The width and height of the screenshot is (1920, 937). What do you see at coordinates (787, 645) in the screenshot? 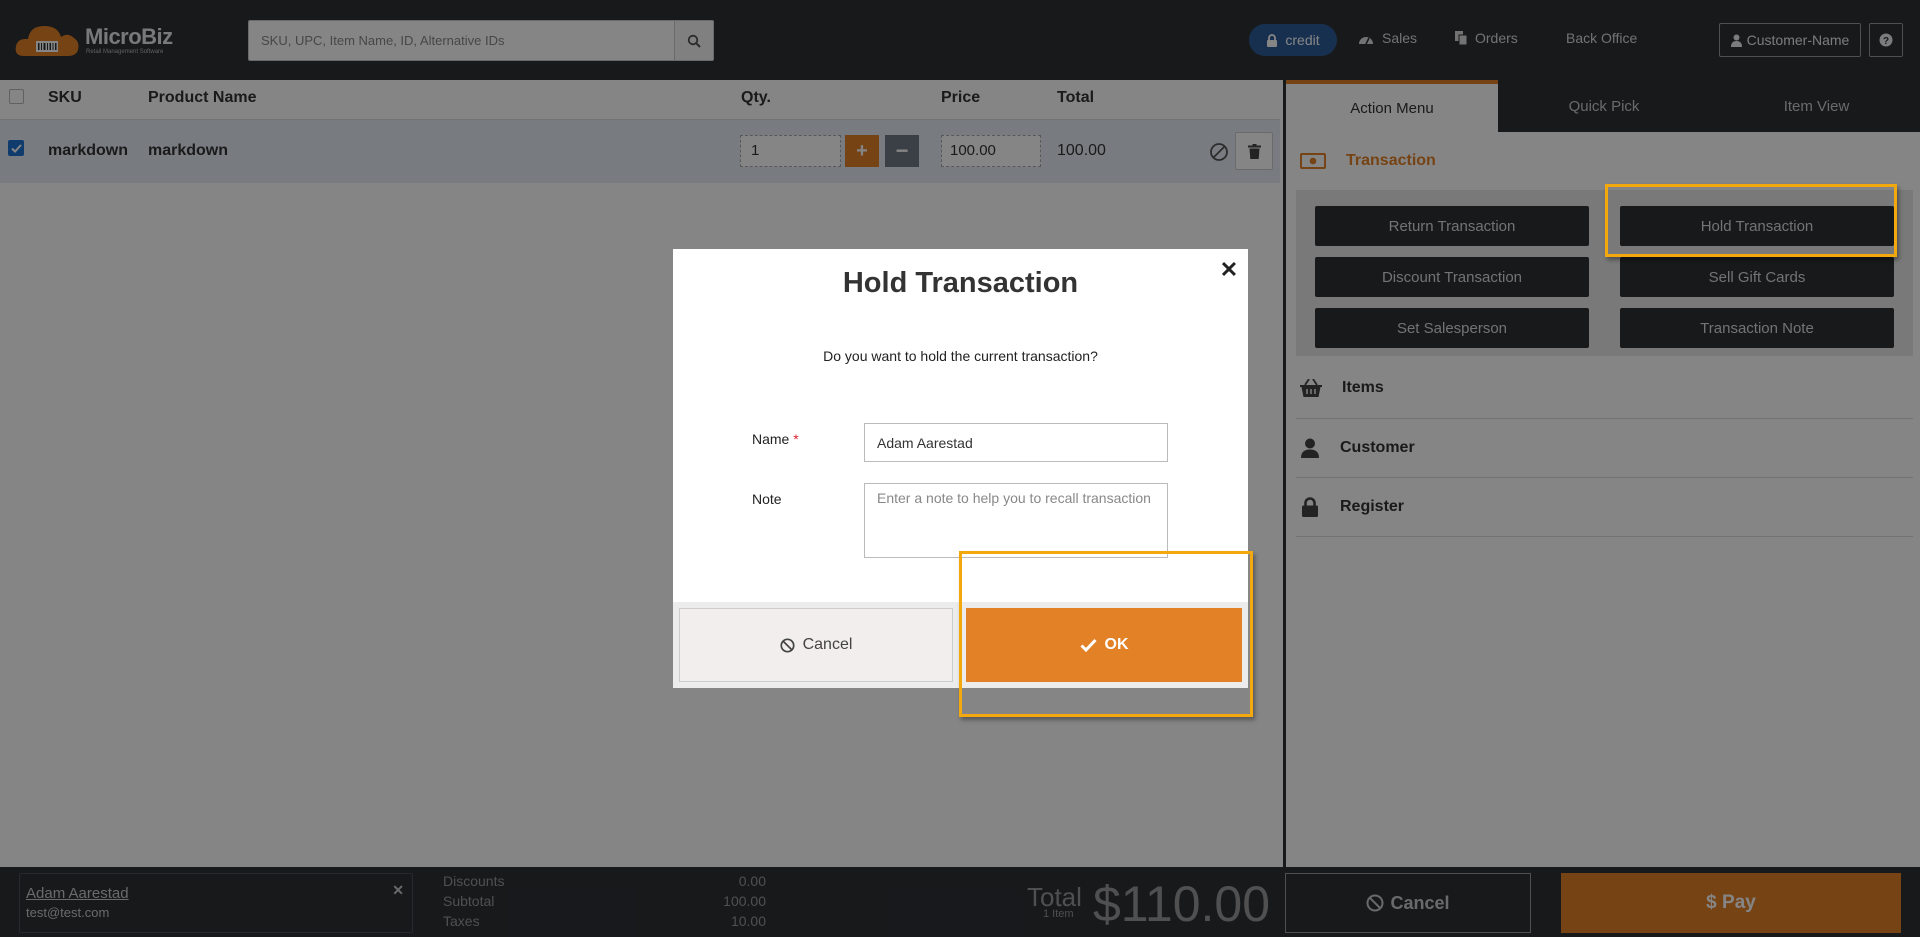
I see `ban-icon` at bounding box center [787, 645].